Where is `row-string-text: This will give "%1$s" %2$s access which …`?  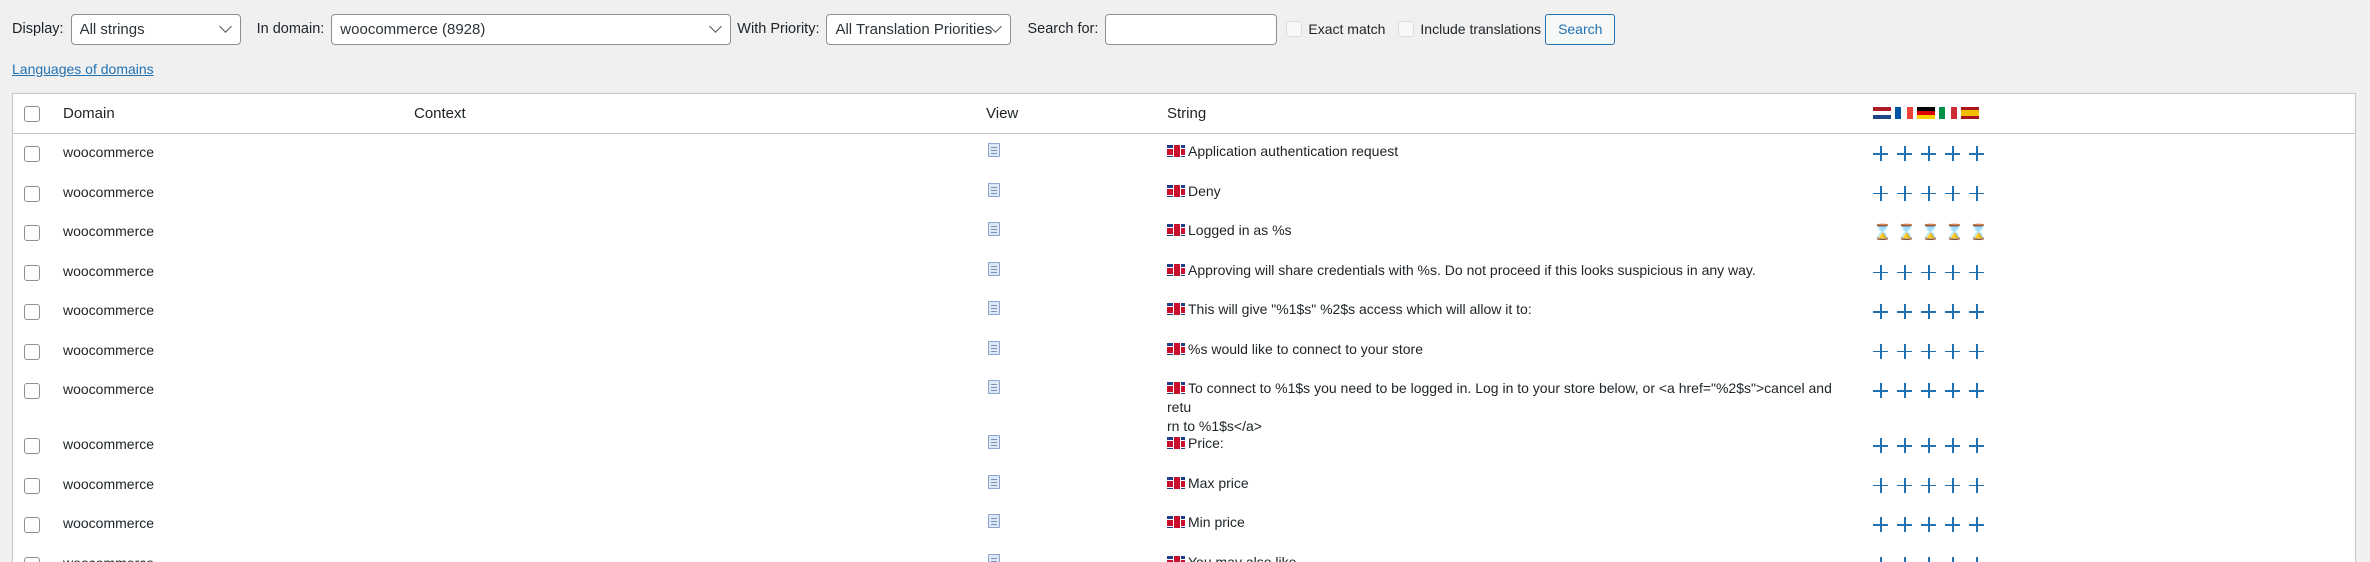 row-string-text: This will give "%1$s" %2$s access which … is located at coordinates (1360, 309).